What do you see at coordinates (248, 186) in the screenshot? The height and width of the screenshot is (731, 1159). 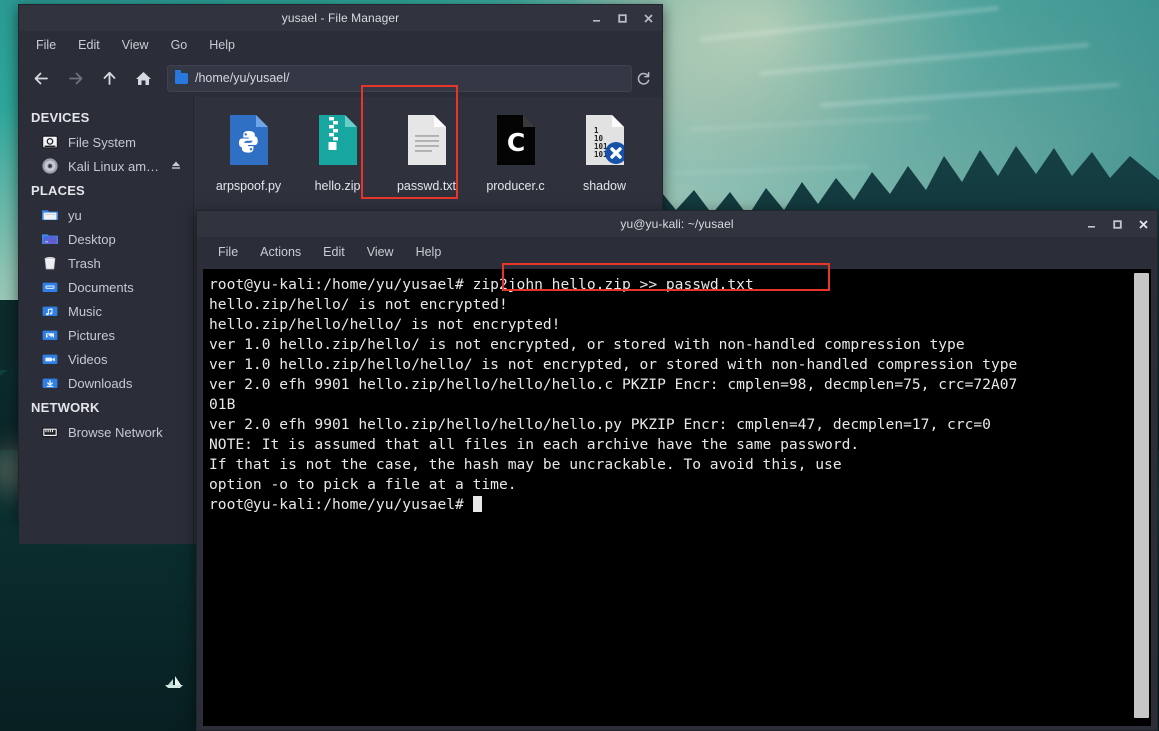 I see `file-item-label: arpspoof.py` at bounding box center [248, 186].